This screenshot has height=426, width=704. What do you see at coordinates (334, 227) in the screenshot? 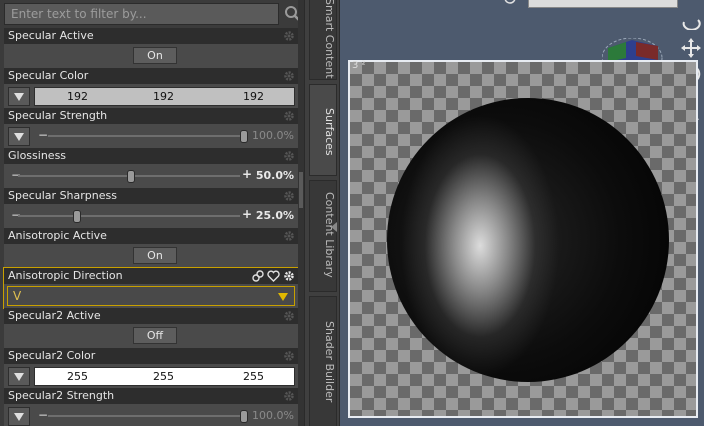
I see `collapse-arrow-icon` at bounding box center [334, 227].